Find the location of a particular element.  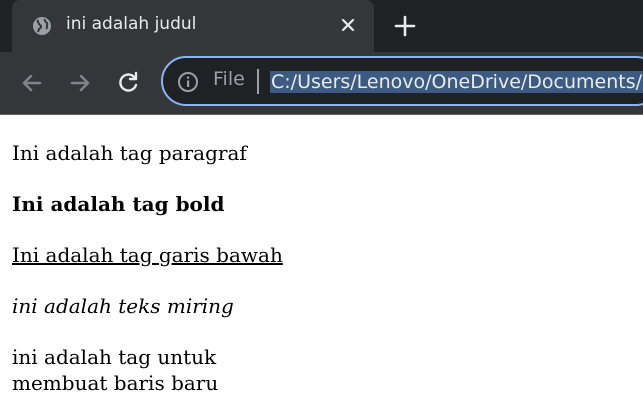

bold-text: Ini adalah tag bold is located at coordinates (118, 204).